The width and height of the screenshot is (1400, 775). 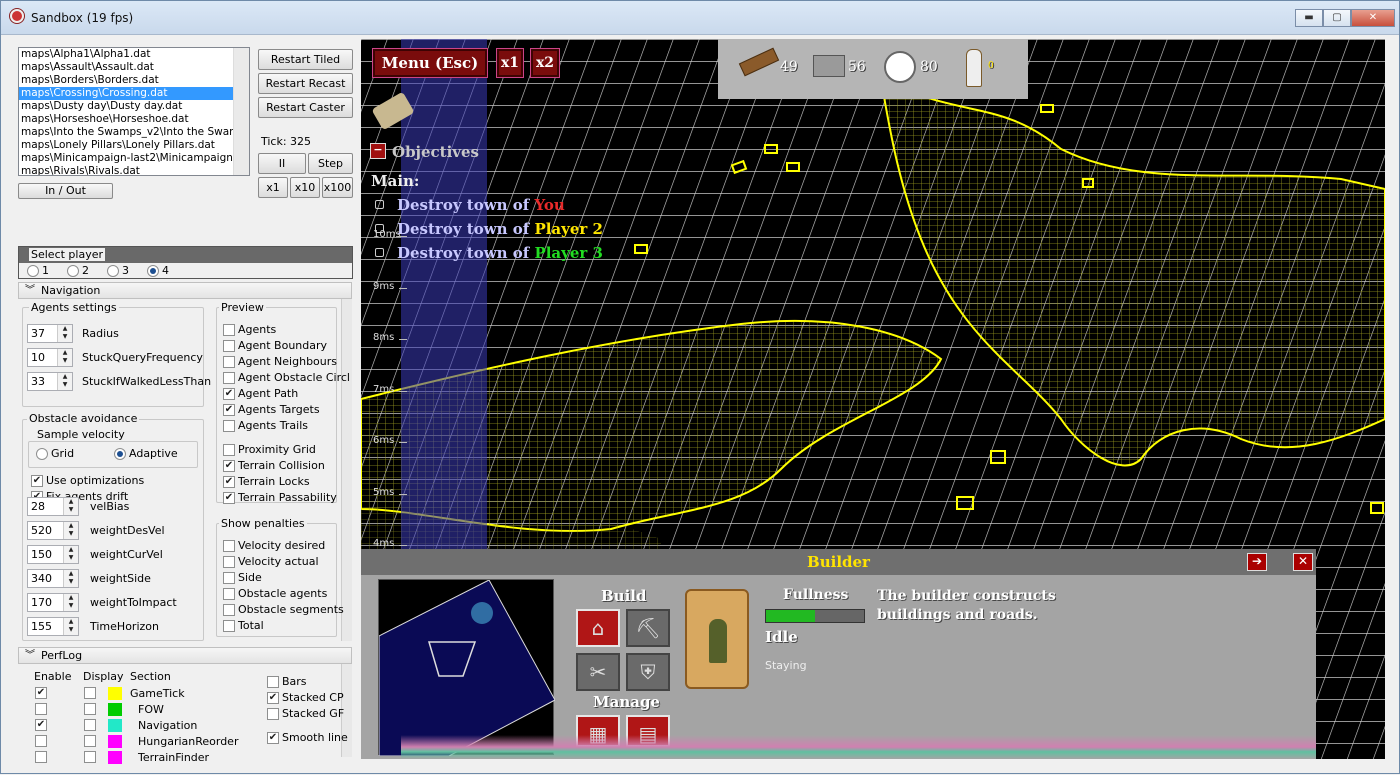 I want to click on close-window-button: ✕, so click(x=1373, y=18).